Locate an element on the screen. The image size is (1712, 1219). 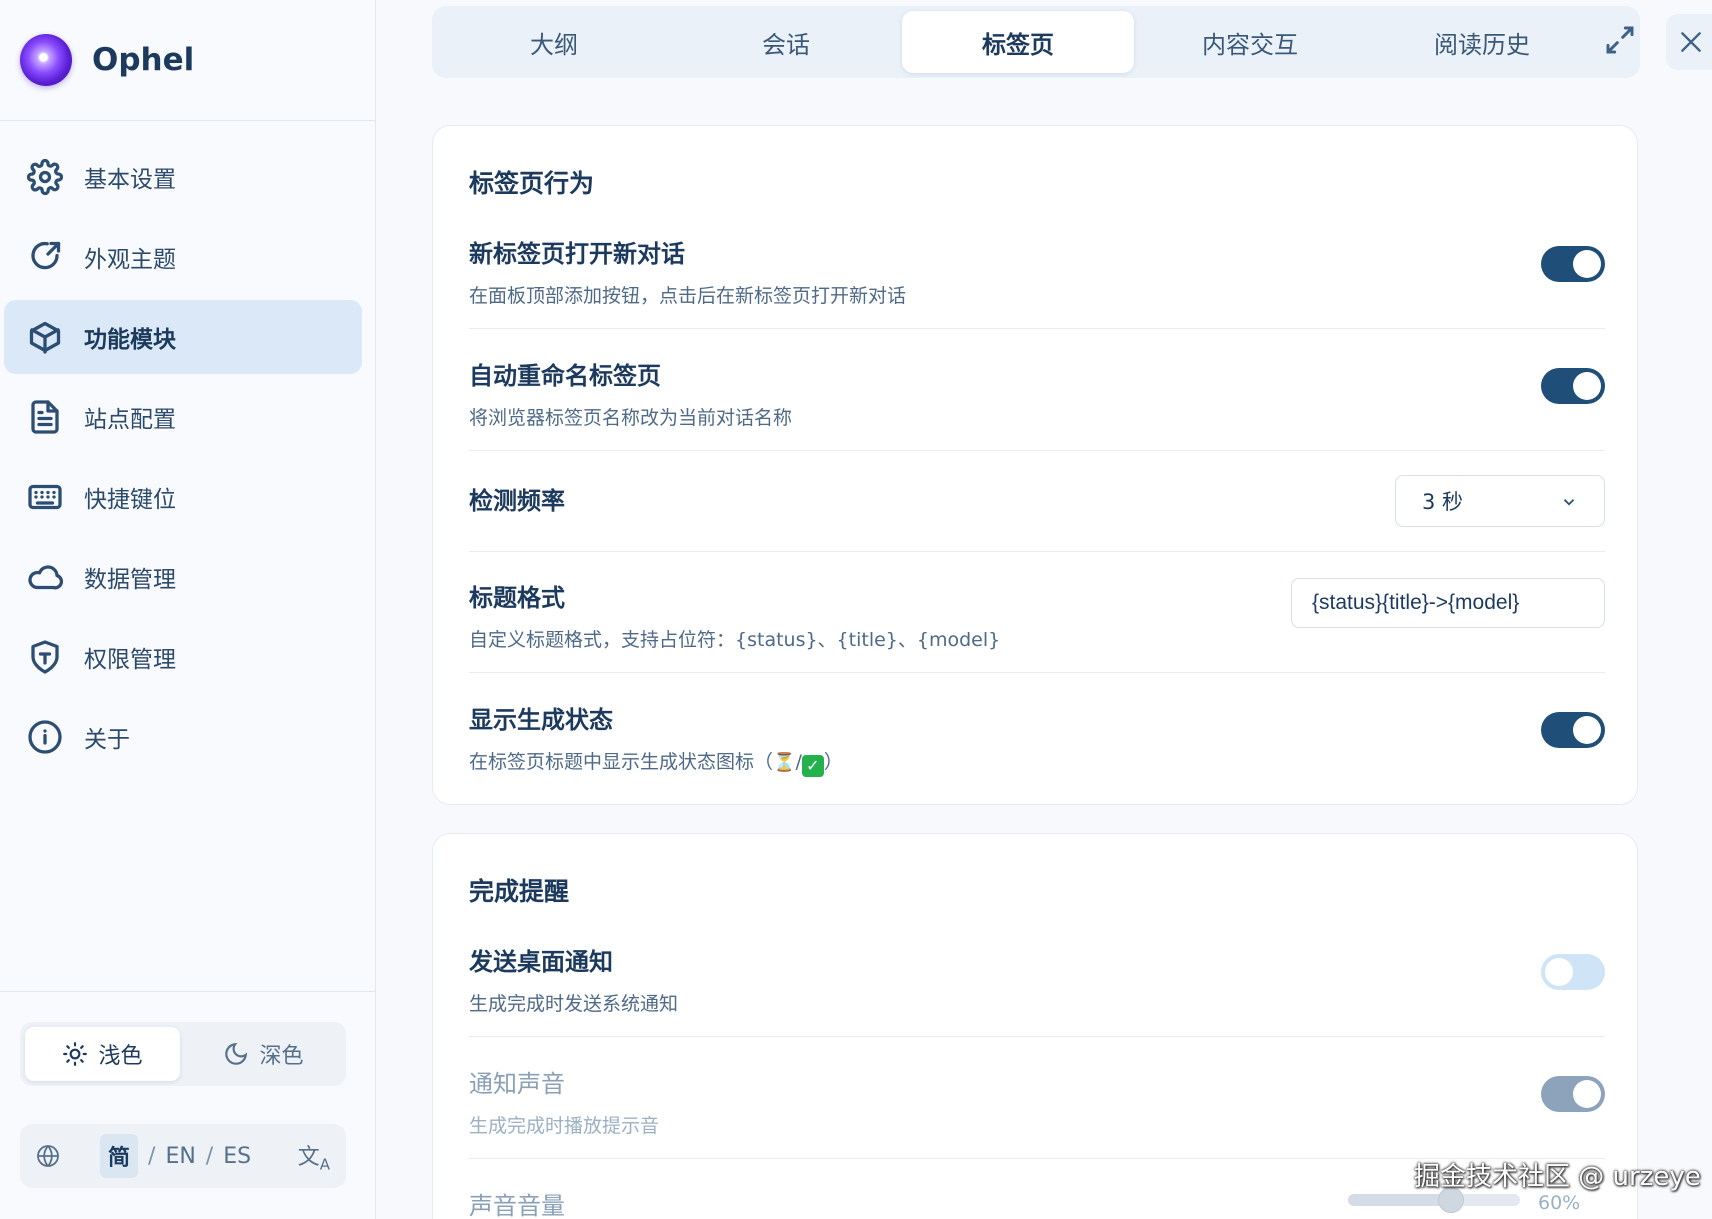
setting-desc: 在面板顶部添加按钮，点击后在新标签页打开新对话 is located at coordinates (688, 296).